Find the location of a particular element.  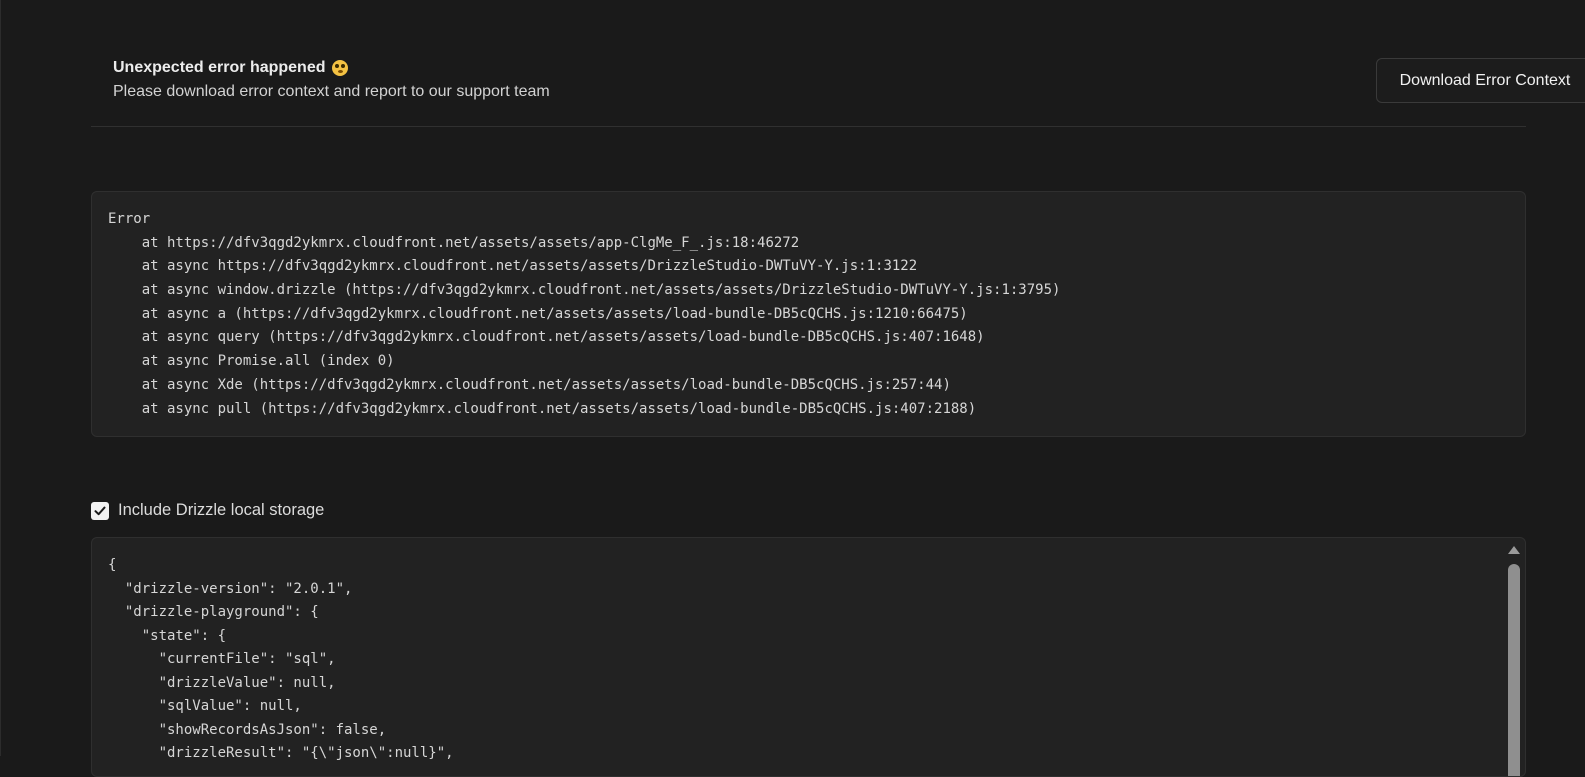

scroll-up-arrow-icon is located at coordinates (1514, 550).